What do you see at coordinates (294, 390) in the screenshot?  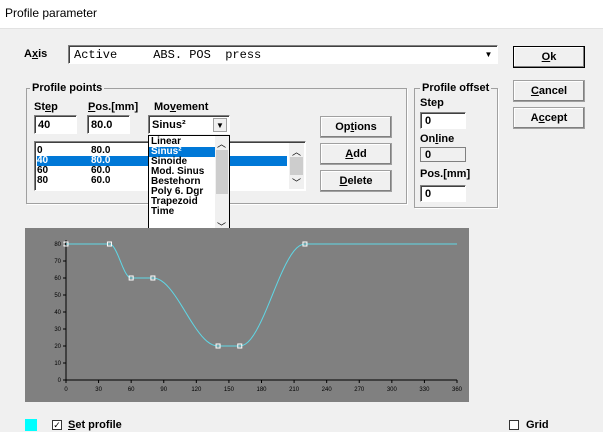 I see `x-tick-label: 210` at bounding box center [294, 390].